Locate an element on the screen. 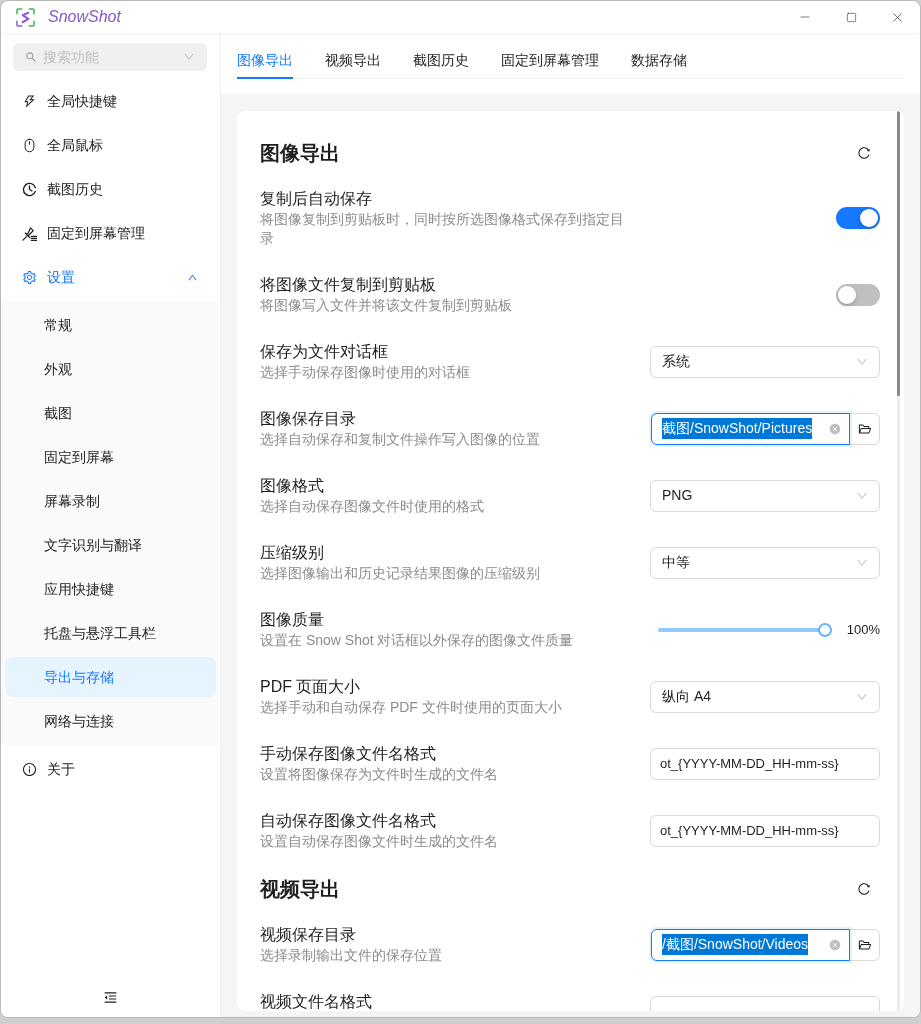 The height and width of the screenshot is (1024, 921). setting-label: 自动保存图像文件名格式 is located at coordinates (348, 821).